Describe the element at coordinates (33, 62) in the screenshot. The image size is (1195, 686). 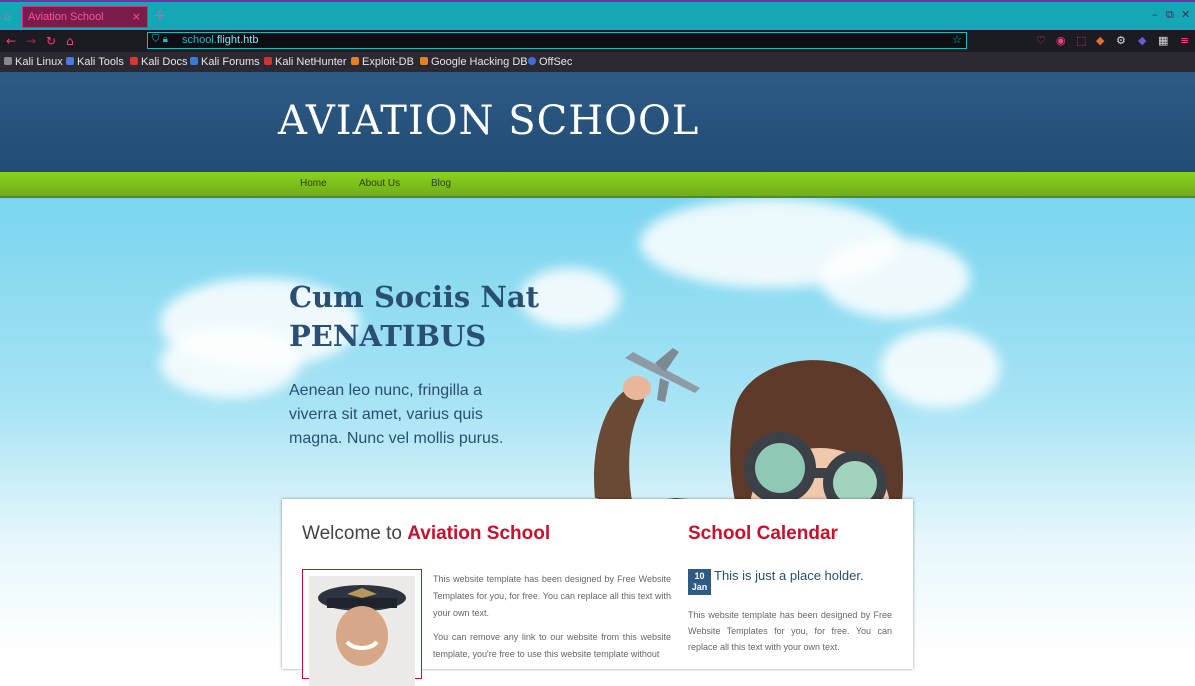
I see `bookmark-kali-linux: Kali Linux` at that location.